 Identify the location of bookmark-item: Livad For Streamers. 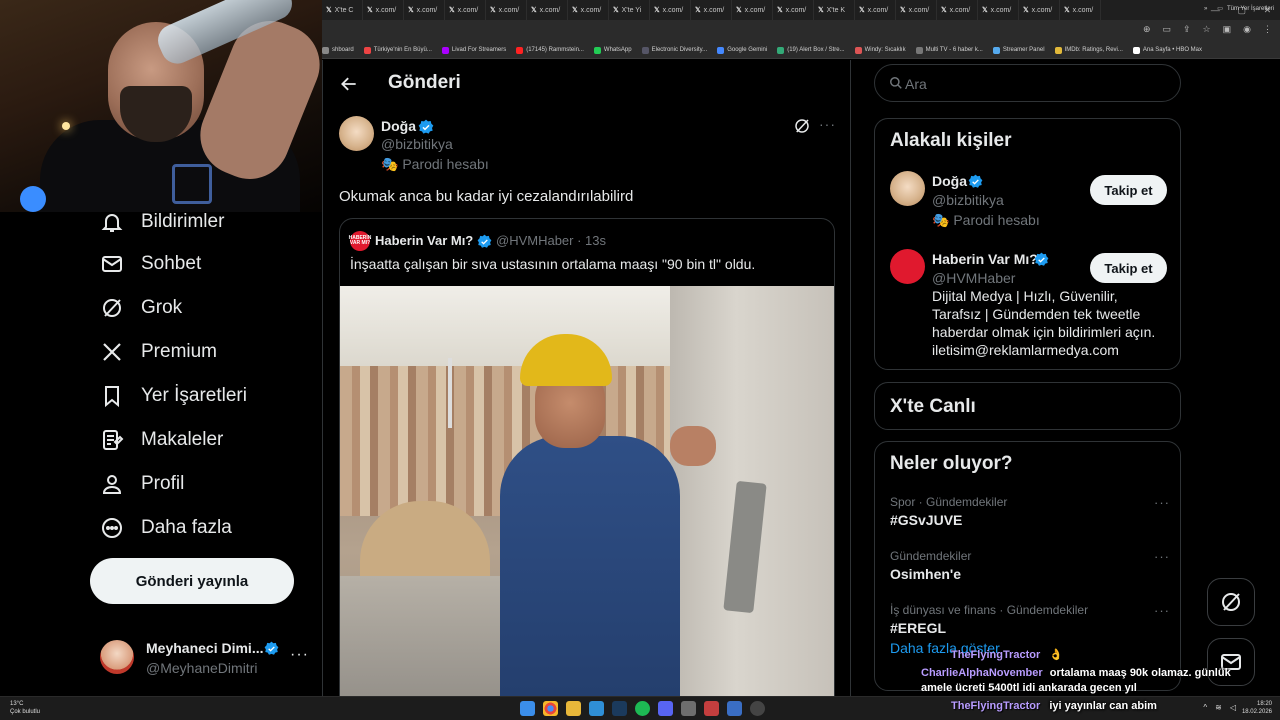
(473, 50).